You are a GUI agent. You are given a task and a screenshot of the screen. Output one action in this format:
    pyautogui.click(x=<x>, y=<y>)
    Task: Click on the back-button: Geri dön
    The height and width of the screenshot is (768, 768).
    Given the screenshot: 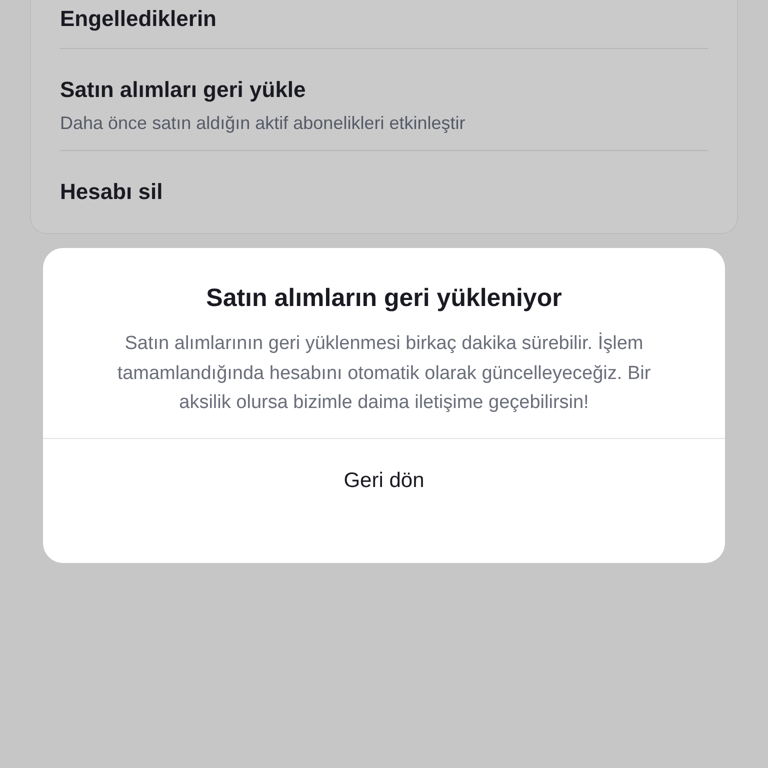 What is the action you would take?
    pyautogui.click(x=384, y=480)
    